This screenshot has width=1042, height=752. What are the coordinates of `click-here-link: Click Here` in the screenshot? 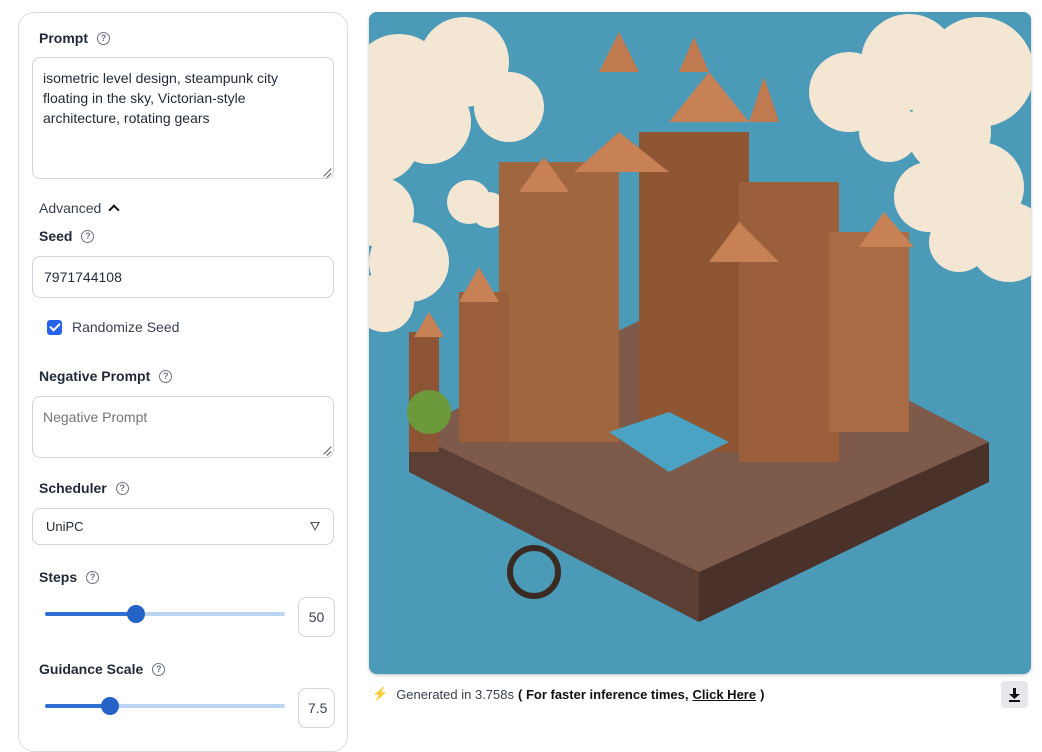 It's located at (725, 694).